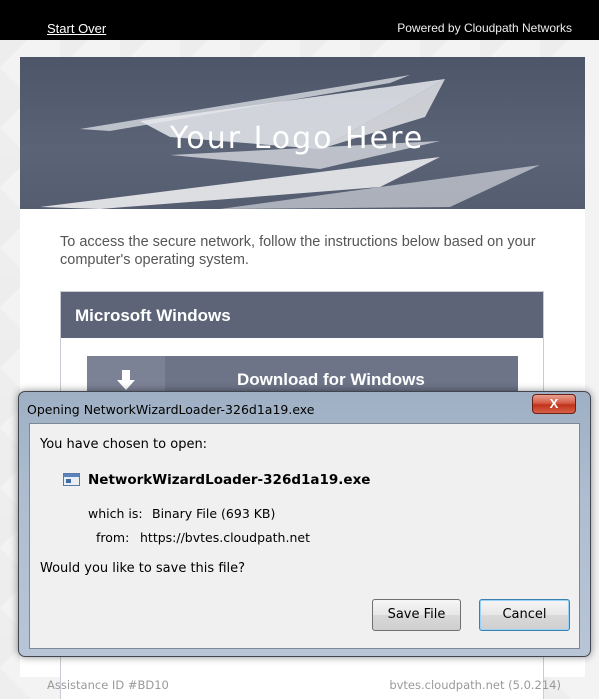 The width and height of the screenshot is (599, 699). What do you see at coordinates (126, 380) in the screenshot?
I see `download-arrow-icon` at bounding box center [126, 380].